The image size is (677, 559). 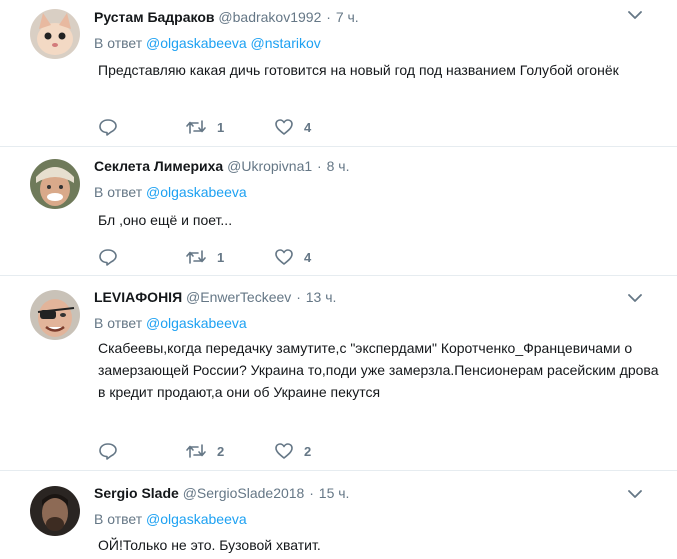 What do you see at coordinates (221, 451) in the screenshot?
I see `retweet-count: 2` at bounding box center [221, 451].